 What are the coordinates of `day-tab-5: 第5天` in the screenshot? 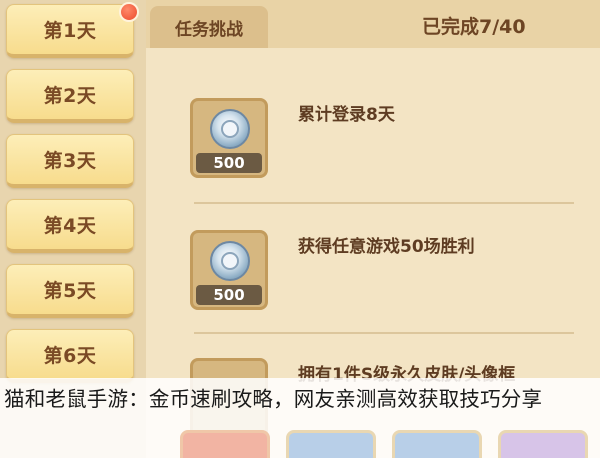 It's located at (70, 291).